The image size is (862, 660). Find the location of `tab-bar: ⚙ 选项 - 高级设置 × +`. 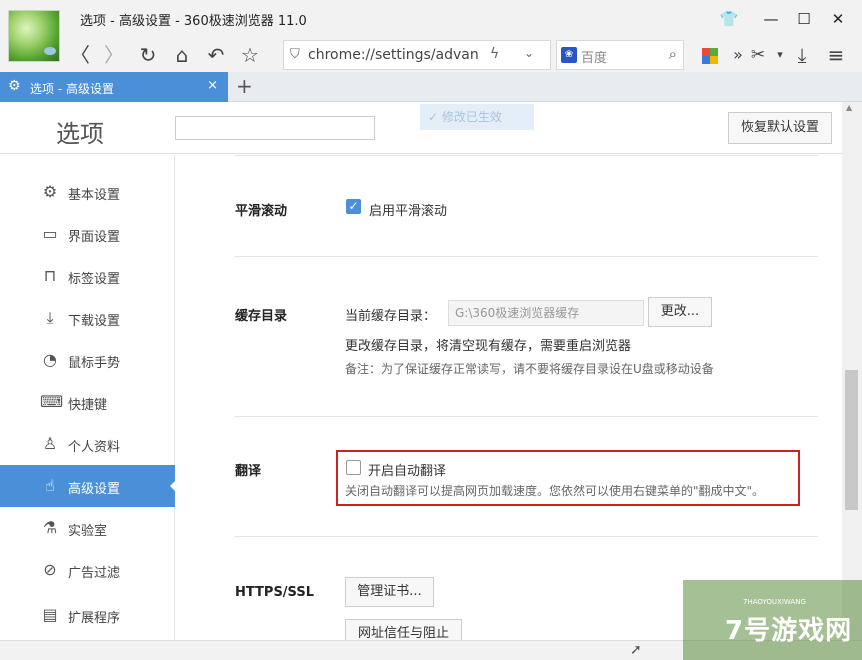

tab-bar: ⚙ 选项 - 高级设置 × + is located at coordinates (431, 87).